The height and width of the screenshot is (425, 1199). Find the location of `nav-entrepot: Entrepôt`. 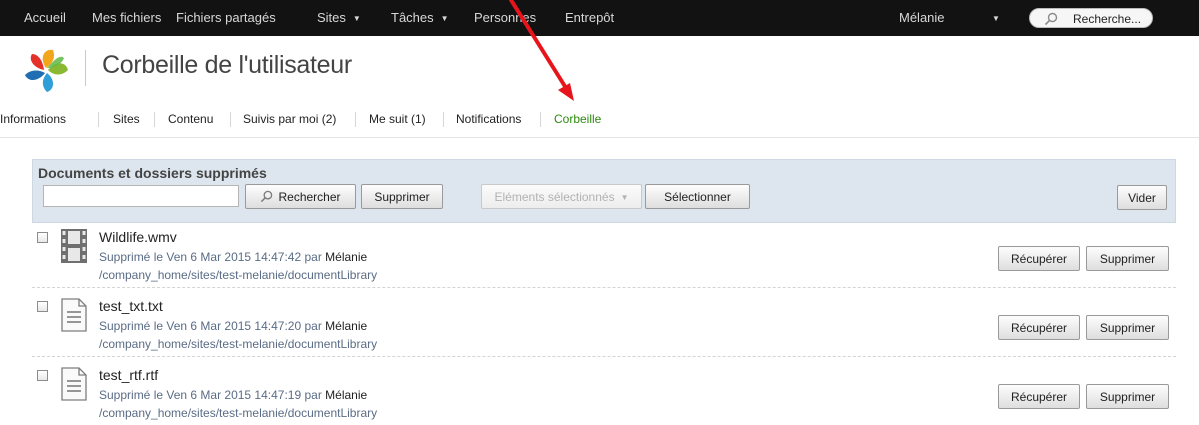

nav-entrepot: Entrepôt is located at coordinates (589, 17).